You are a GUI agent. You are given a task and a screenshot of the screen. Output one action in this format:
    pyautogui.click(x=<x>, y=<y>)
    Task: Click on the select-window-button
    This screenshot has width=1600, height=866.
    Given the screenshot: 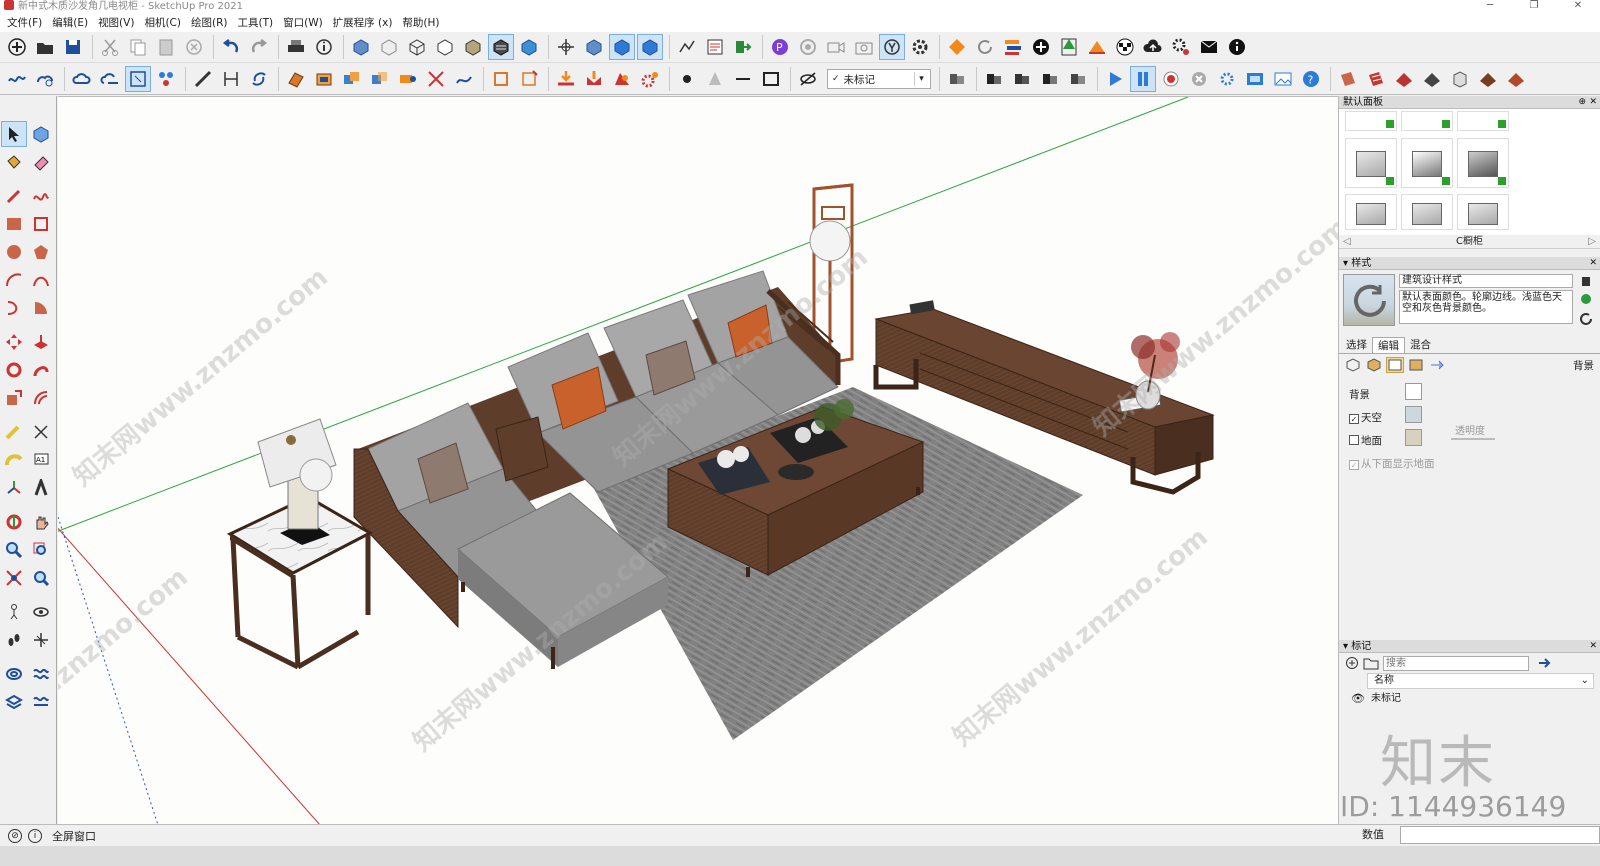 What is the action you would take?
    pyautogui.click(x=138, y=79)
    